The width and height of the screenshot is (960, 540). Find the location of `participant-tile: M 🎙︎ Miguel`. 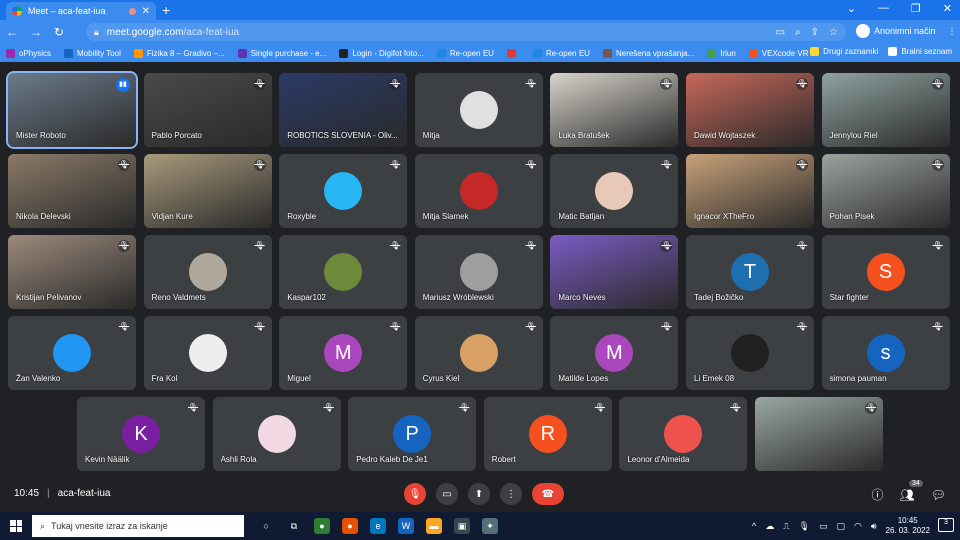

participant-tile: M 🎙︎ Miguel is located at coordinates (343, 353).